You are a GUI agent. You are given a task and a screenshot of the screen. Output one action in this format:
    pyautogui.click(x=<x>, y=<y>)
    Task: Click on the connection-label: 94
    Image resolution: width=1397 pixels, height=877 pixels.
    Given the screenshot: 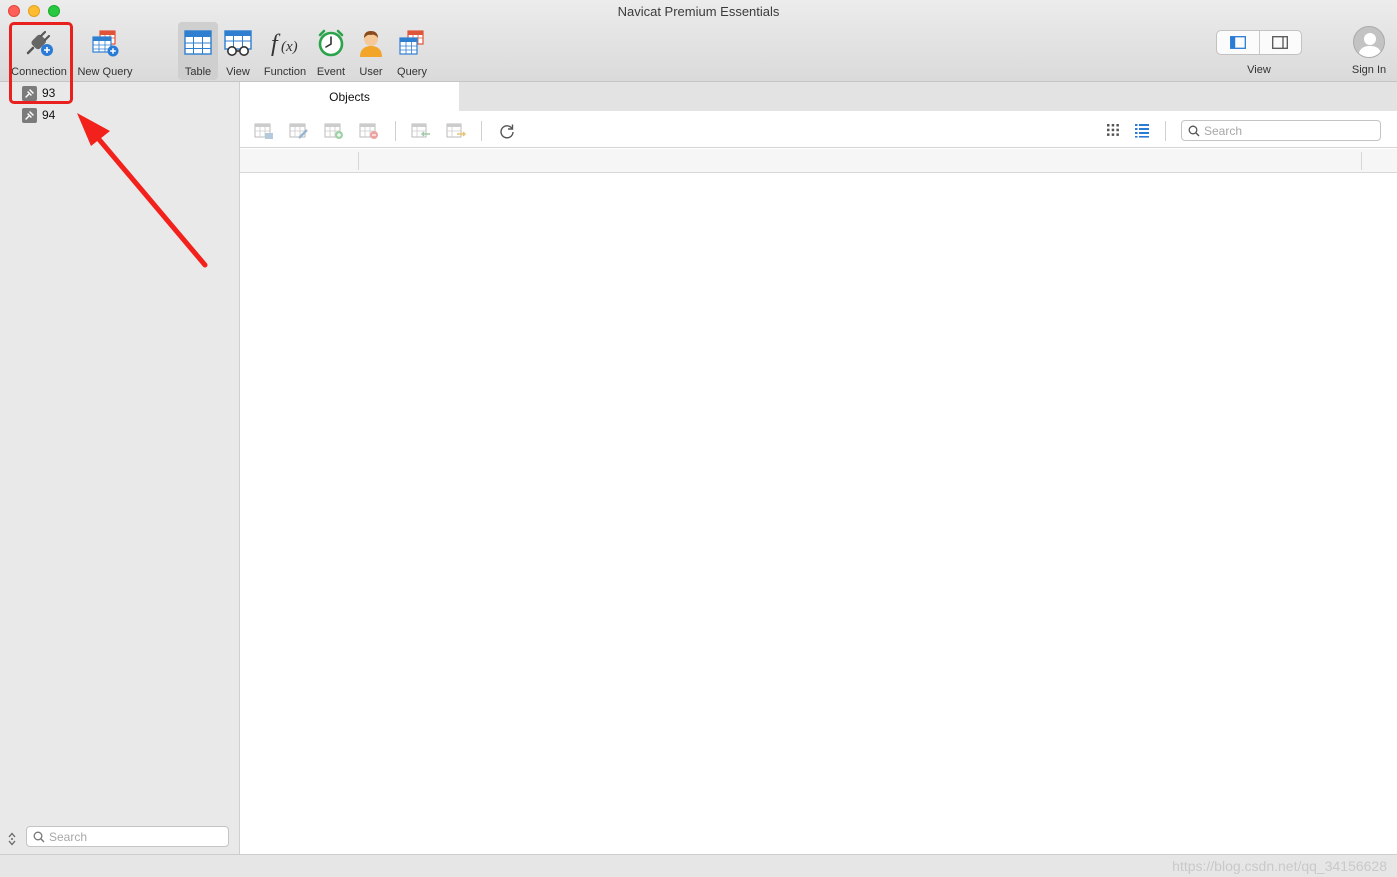 What is the action you would take?
    pyautogui.click(x=49, y=115)
    